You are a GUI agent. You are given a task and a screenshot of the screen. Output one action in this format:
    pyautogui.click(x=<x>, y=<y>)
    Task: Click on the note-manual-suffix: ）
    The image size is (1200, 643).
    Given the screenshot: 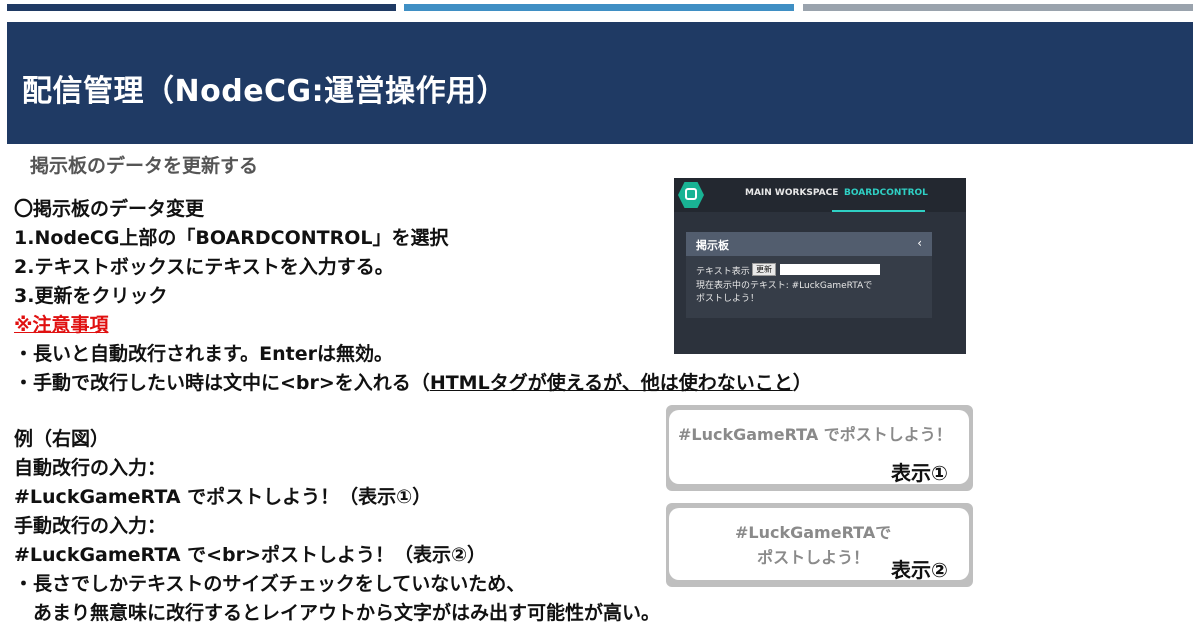 What is the action you would take?
    pyautogui.click(x=802, y=383)
    